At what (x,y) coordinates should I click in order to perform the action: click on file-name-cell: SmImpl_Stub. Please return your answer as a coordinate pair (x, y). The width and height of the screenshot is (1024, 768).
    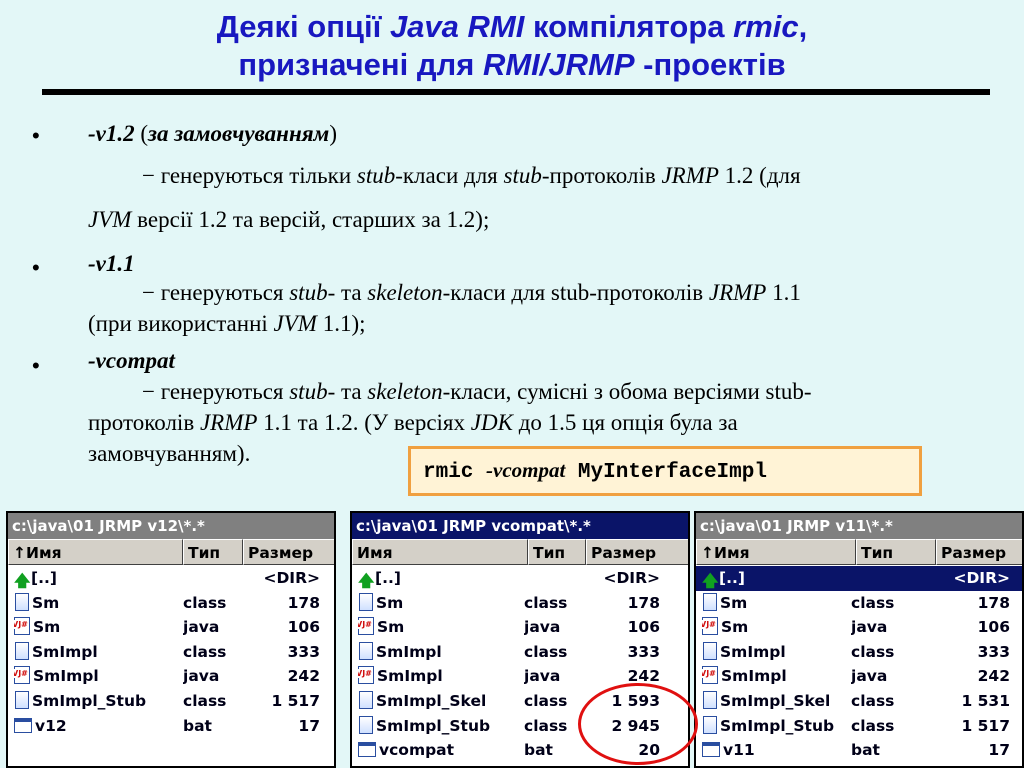
    Looking at the image, I should click on (768, 726).